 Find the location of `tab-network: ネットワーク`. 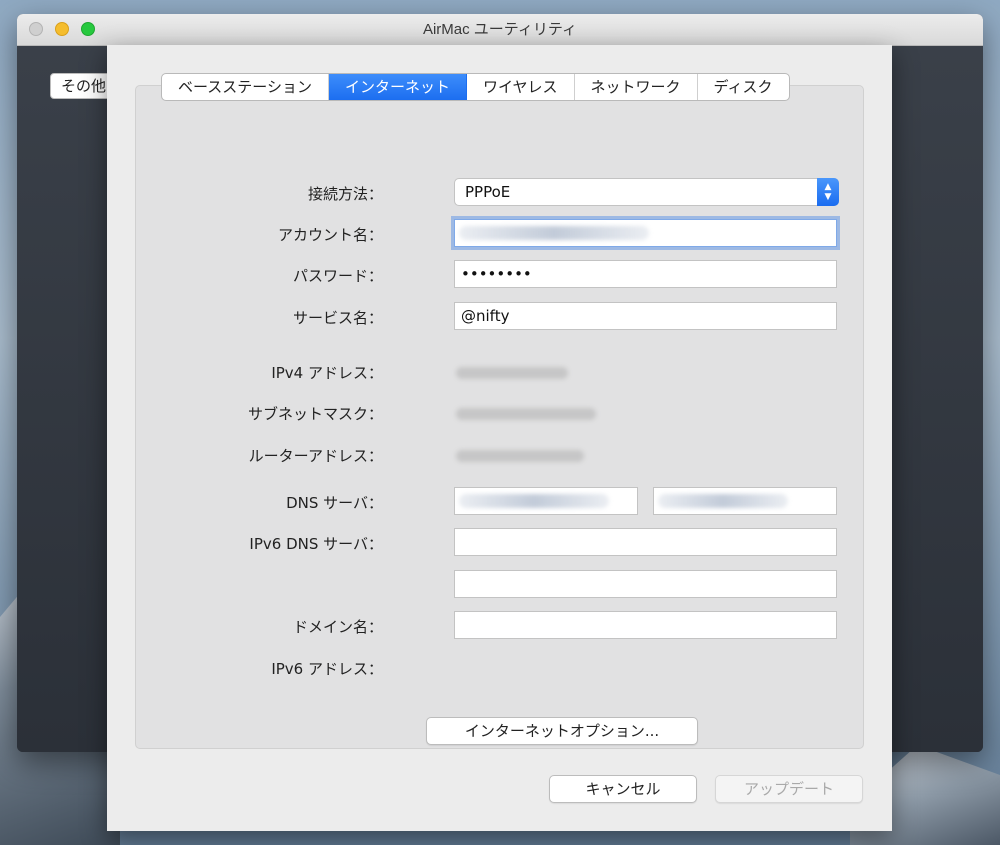

tab-network: ネットワーク is located at coordinates (636, 87).